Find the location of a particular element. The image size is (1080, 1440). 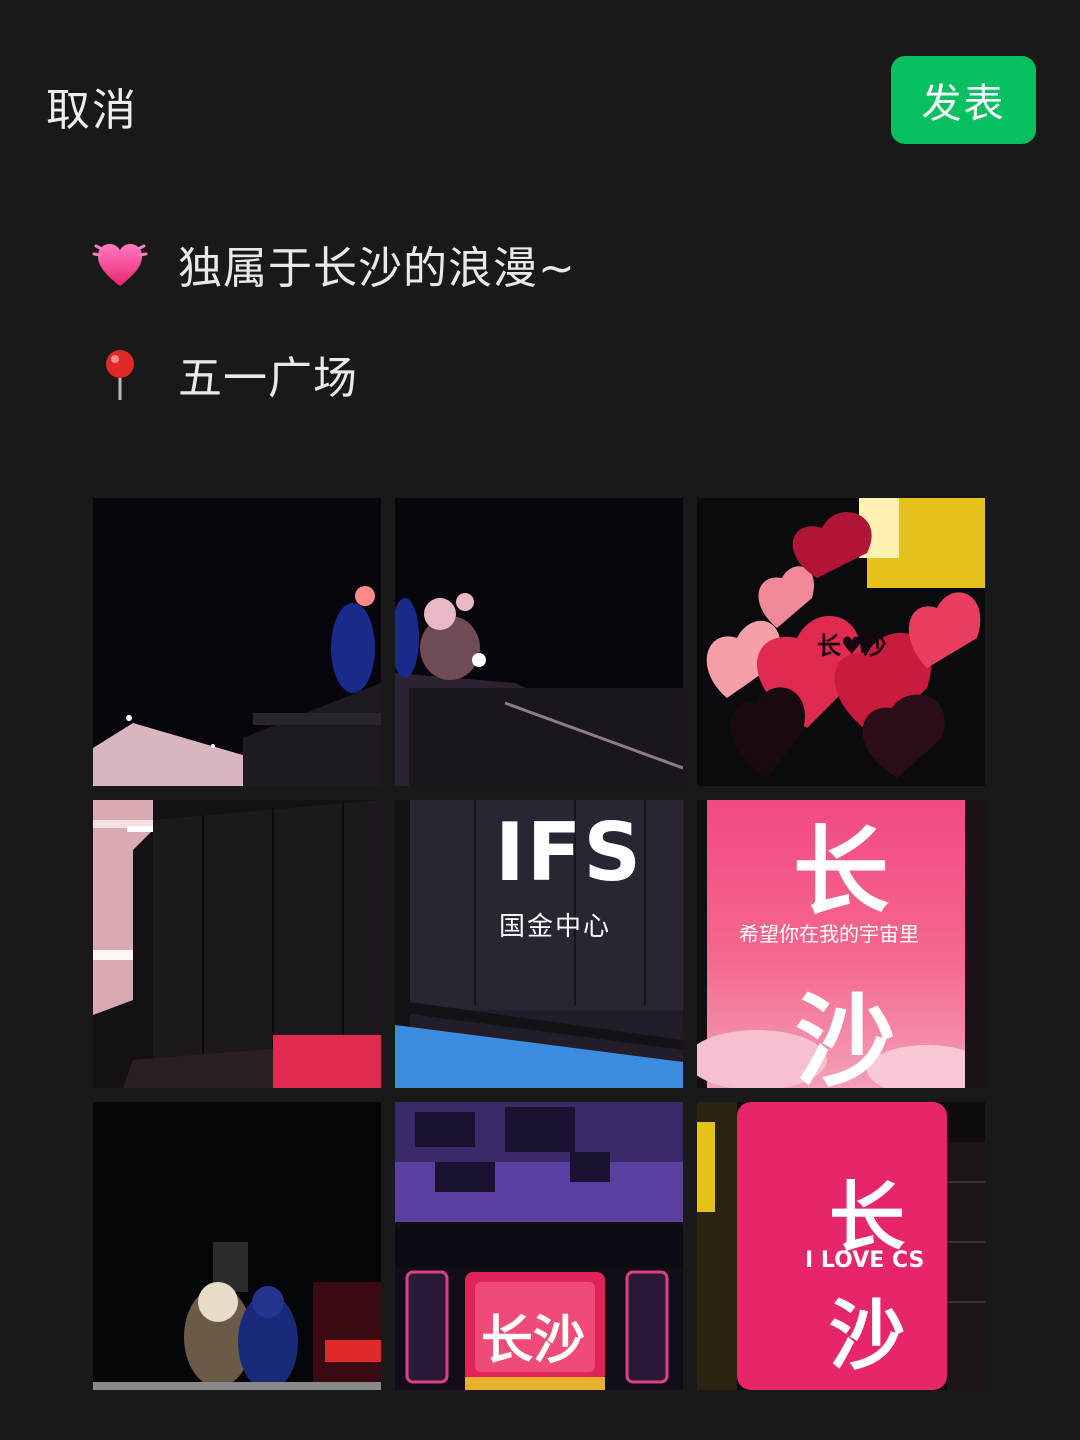

photo-4-image is located at coordinates (237, 944).